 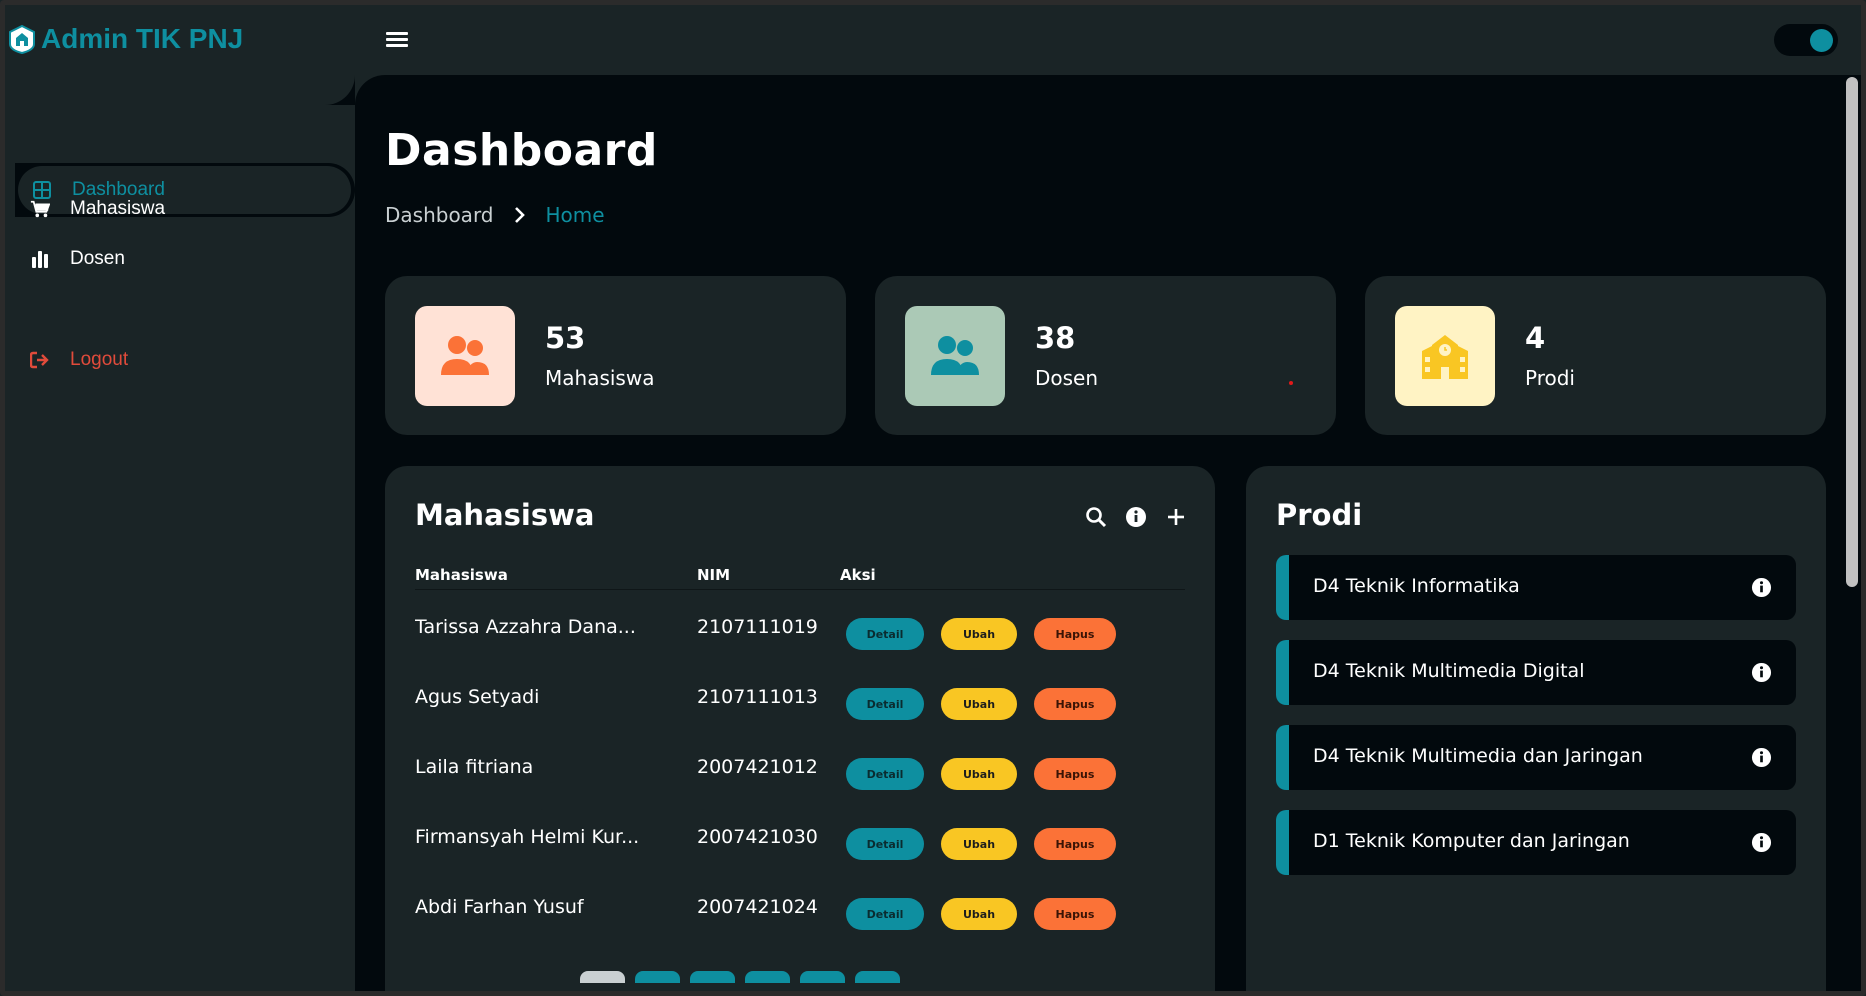 I want to click on indicator-dot, so click(x=1291, y=383).